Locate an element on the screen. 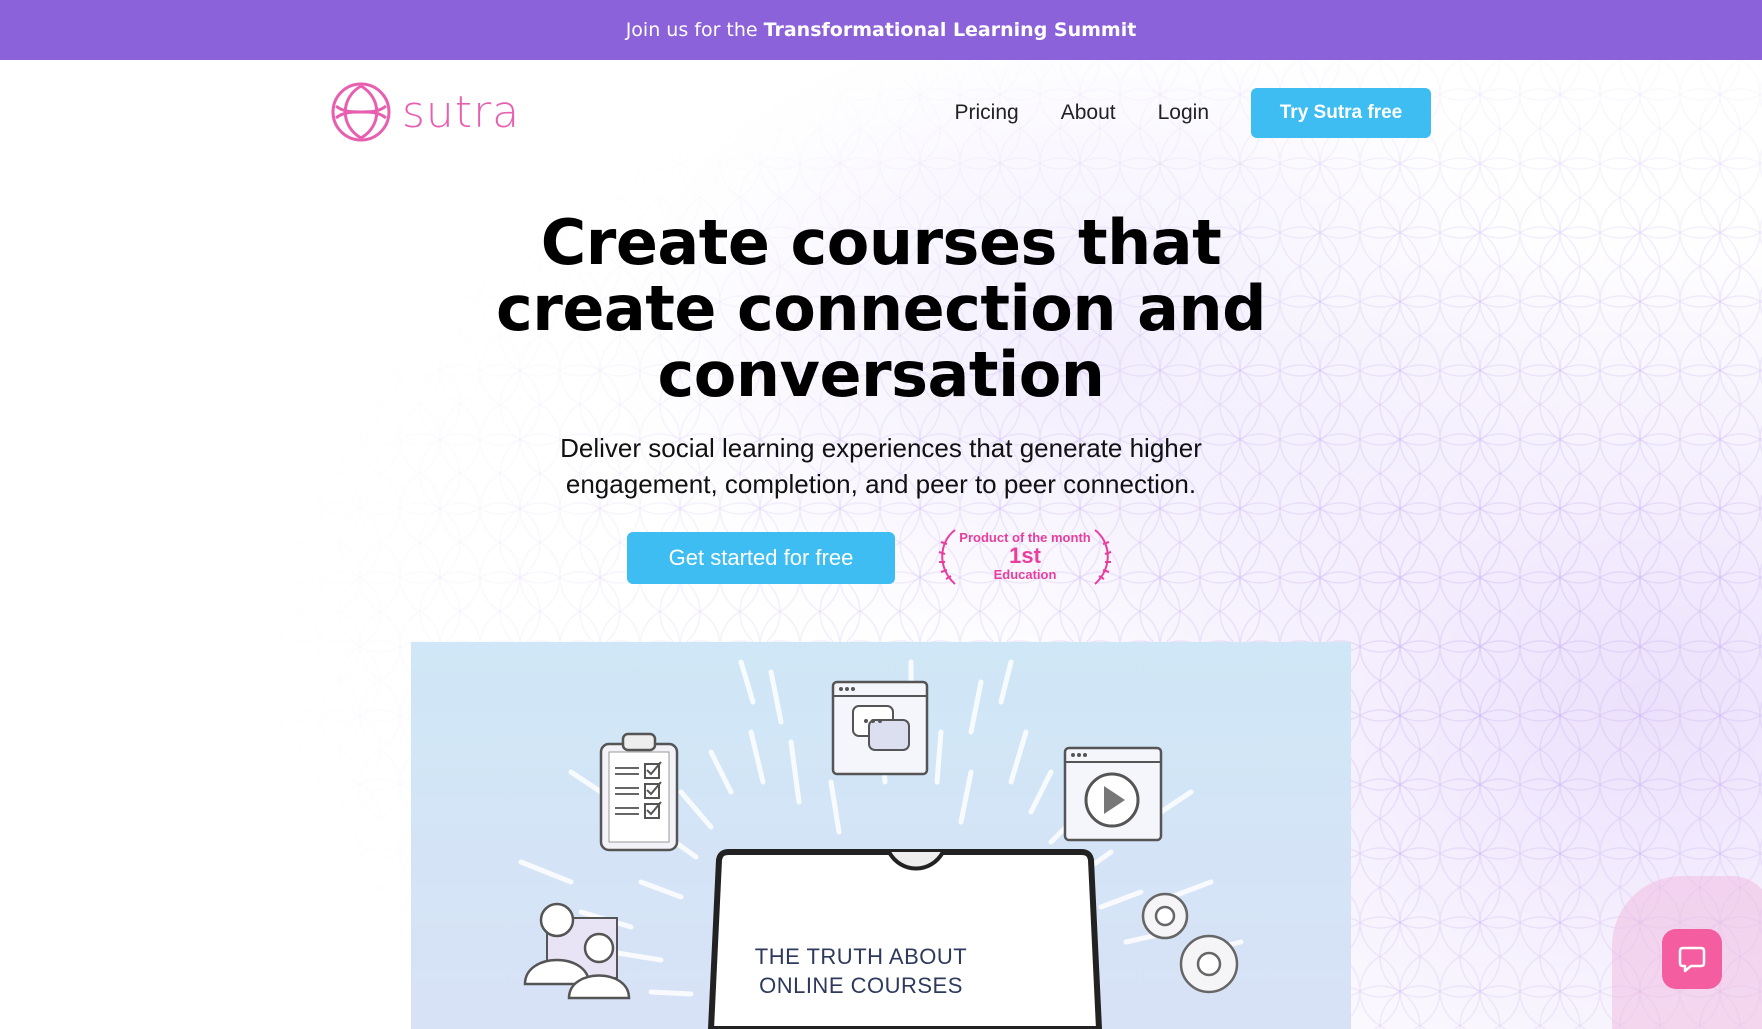  hero-title-line1: Create courses that is located at coordinates (881, 242).